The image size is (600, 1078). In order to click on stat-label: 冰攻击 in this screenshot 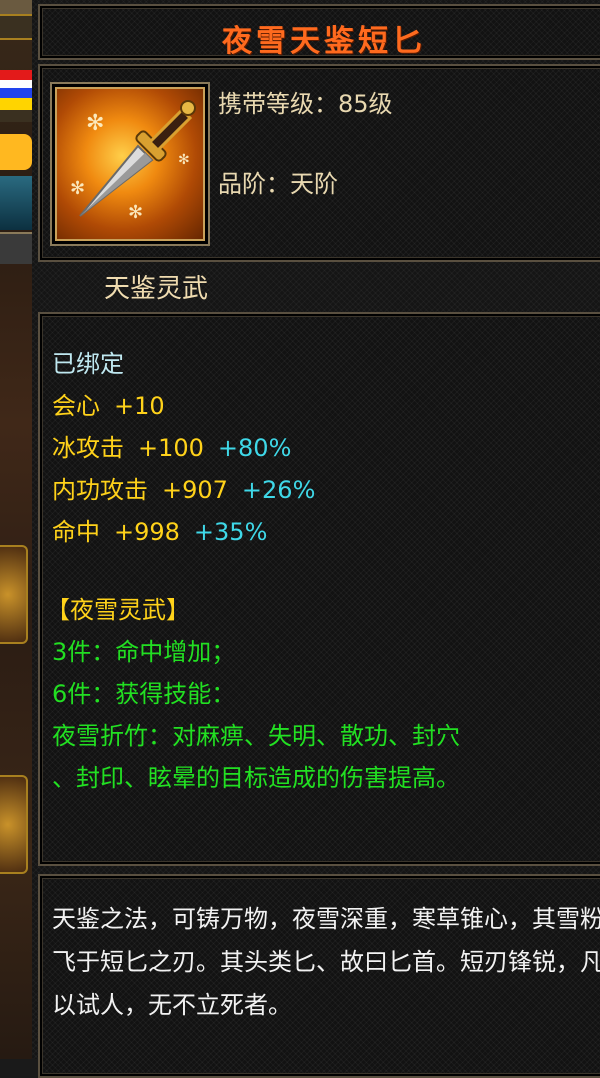, I will do `click(88, 448)`.